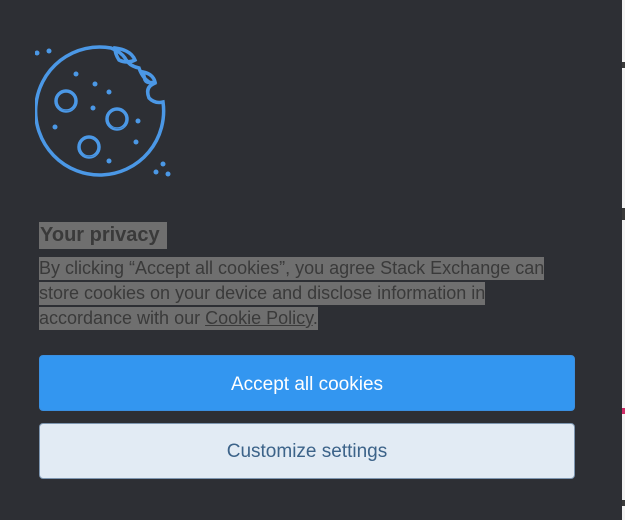 The width and height of the screenshot is (625, 520). Describe the element at coordinates (103, 235) in the screenshot. I see `privacy-title: Your privacy` at that location.